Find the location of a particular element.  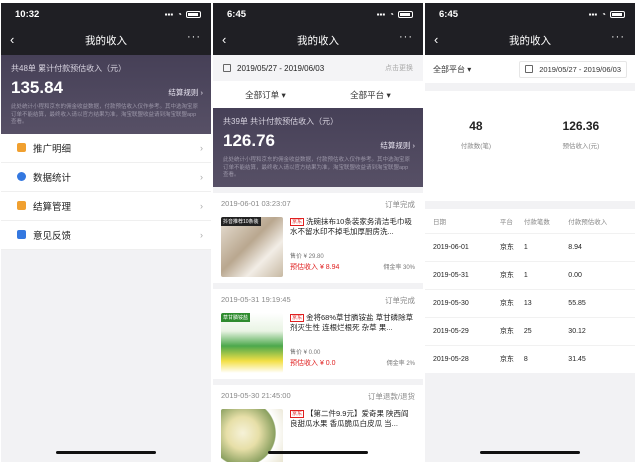

menu-item-settlement: 结算管理 › is located at coordinates (106, 206).